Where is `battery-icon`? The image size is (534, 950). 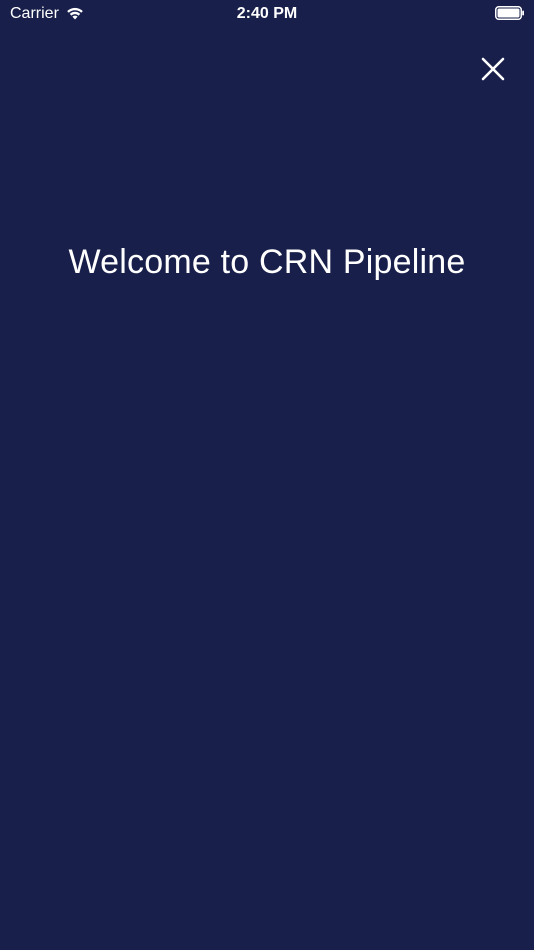 battery-icon is located at coordinates (510, 13).